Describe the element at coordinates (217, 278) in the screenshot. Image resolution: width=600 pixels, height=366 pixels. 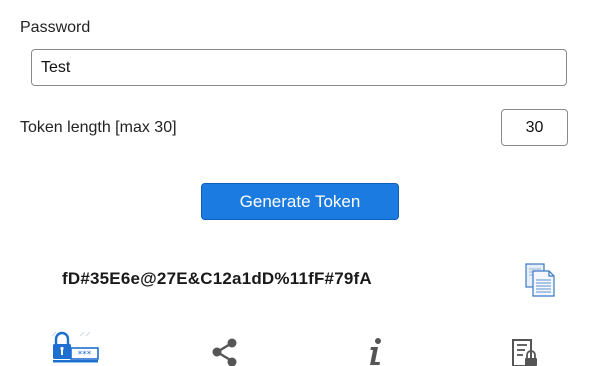
I see `generated-token: fD#35E6e@27E&C12a1dD%11fF#79fA` at that location.